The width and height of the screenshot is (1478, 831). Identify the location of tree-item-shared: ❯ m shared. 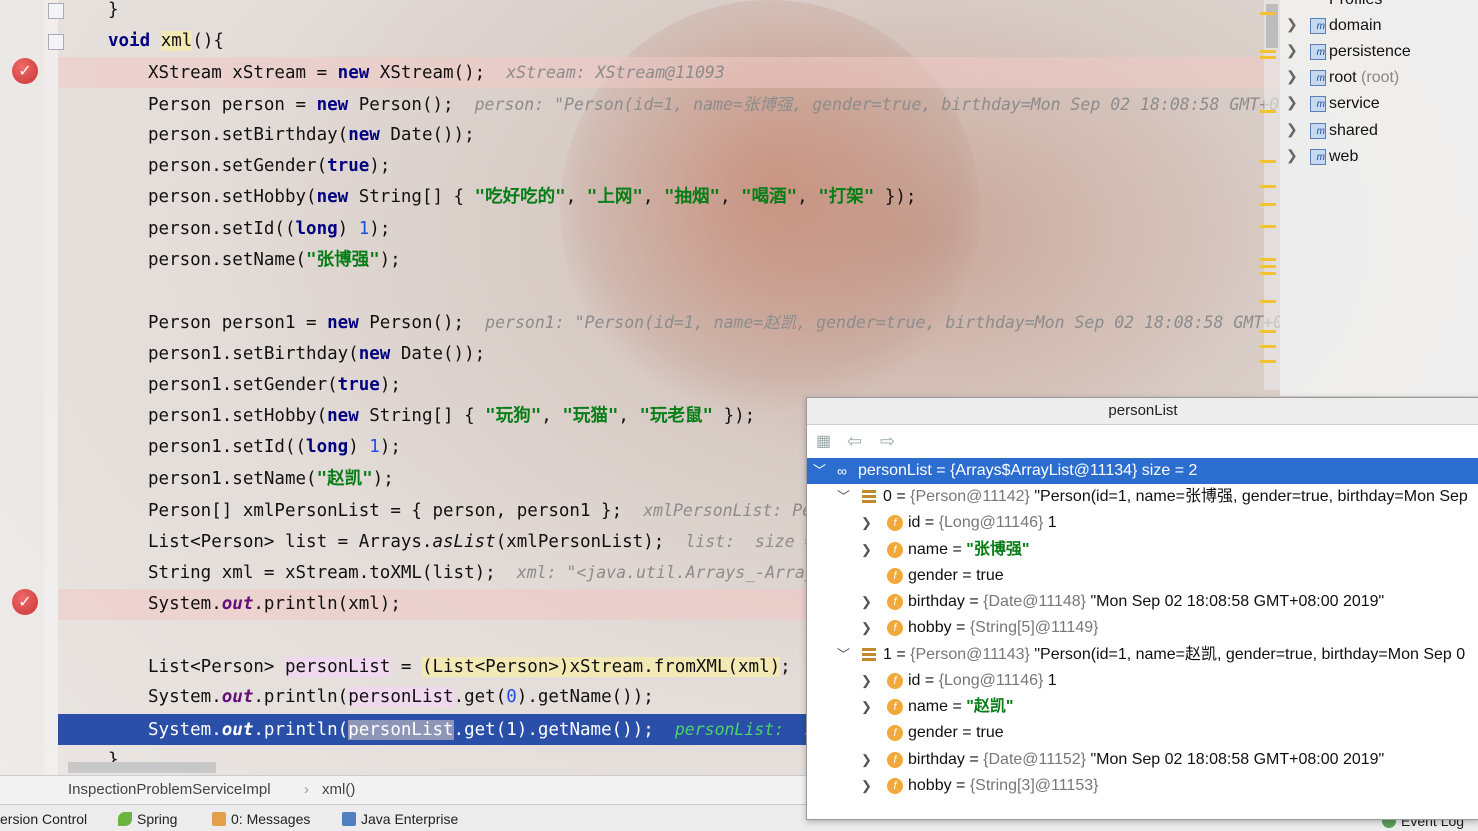
(1379, 132).